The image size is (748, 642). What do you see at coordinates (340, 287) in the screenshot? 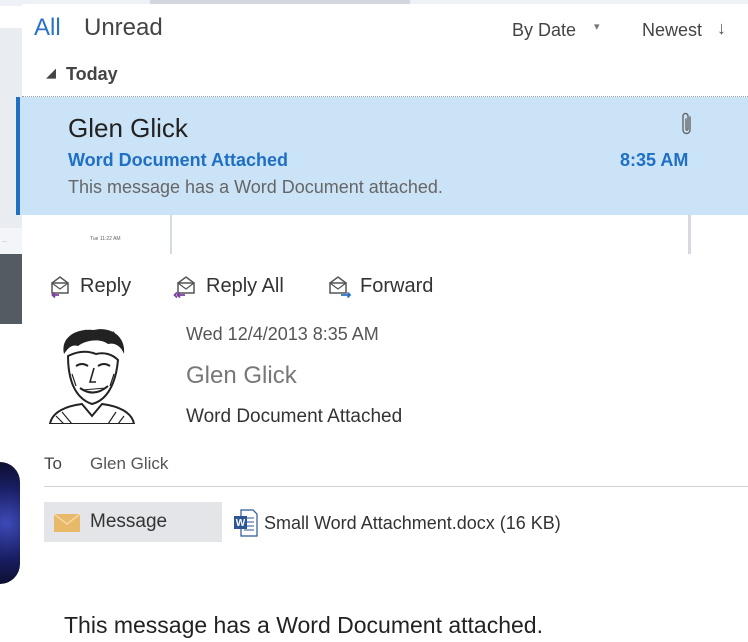
I see `forward-icon` at bounding box center [340, 287].